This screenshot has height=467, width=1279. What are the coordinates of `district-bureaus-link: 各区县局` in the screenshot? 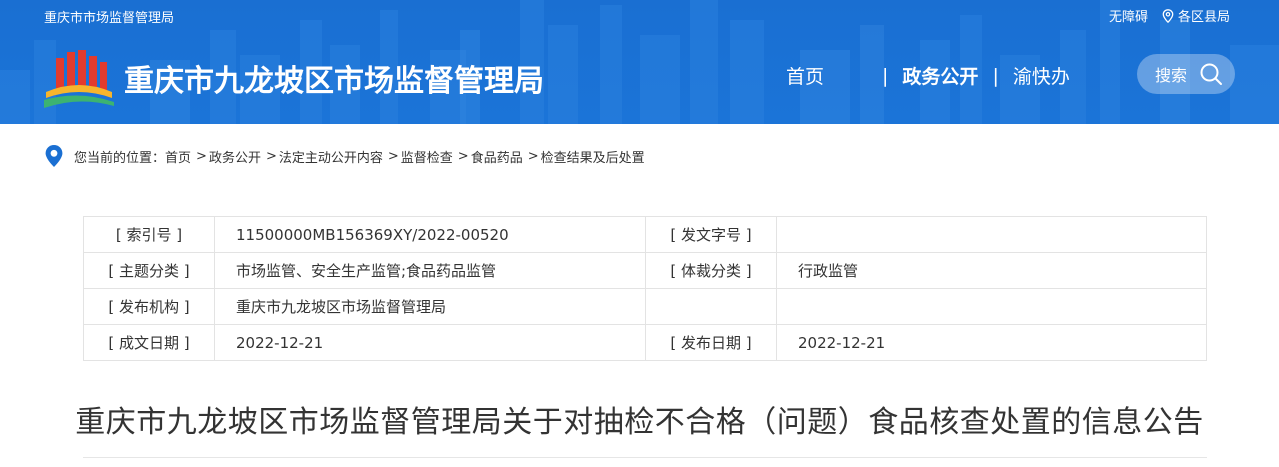 It's located at (1196, 15).